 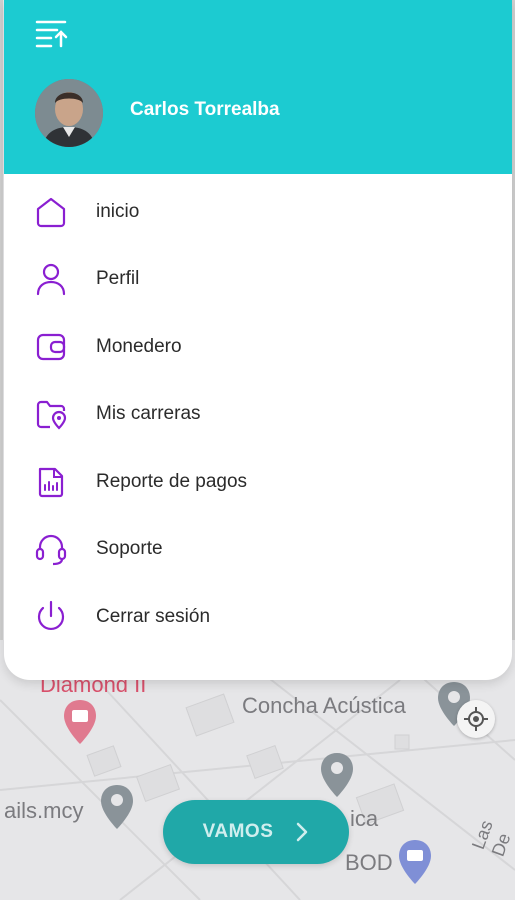 I want to click on menu-item-soporte: Soporte, so click(x=258, y=549).